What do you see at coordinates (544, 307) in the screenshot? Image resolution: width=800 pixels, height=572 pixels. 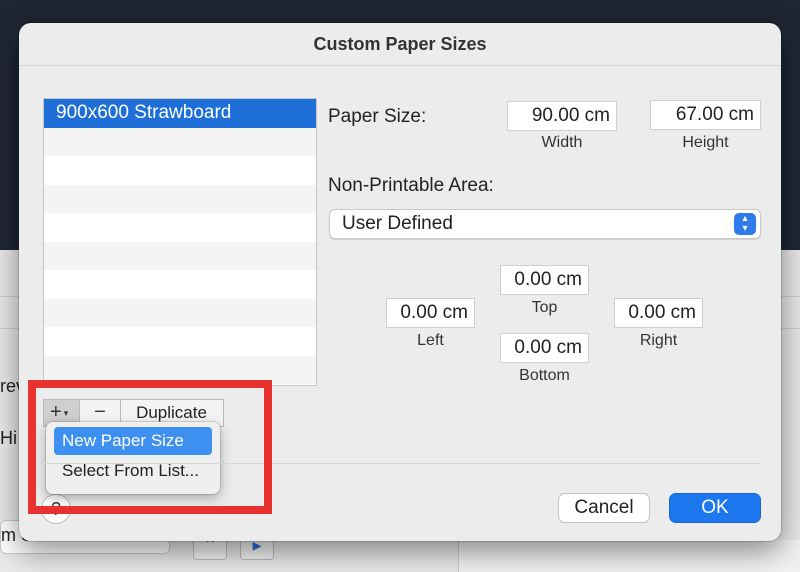 I see `top-caption: Top` at bounding box center [544, 307].